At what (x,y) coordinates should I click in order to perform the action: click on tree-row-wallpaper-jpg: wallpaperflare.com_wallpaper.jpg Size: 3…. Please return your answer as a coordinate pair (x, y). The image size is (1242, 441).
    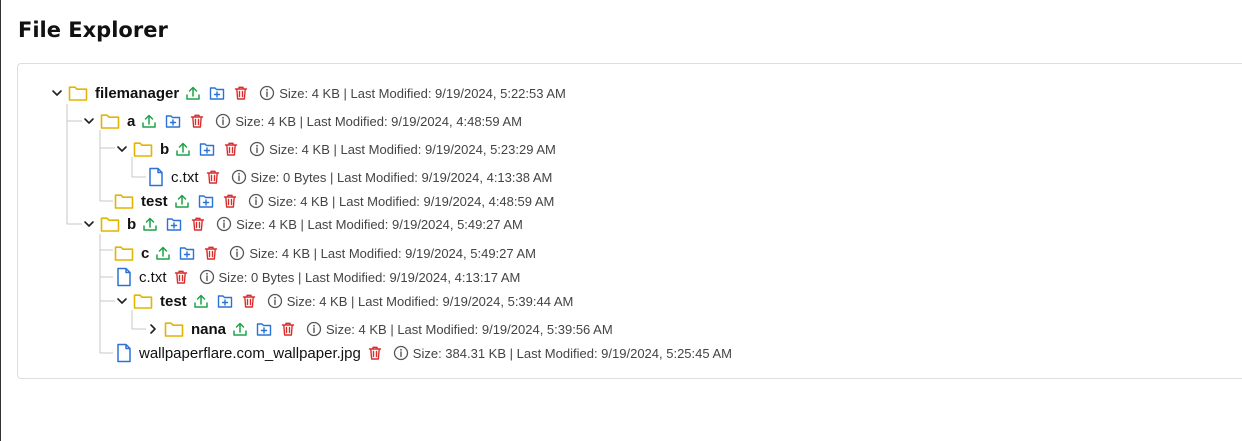
    Looking at the image, I should click on (424, 353).